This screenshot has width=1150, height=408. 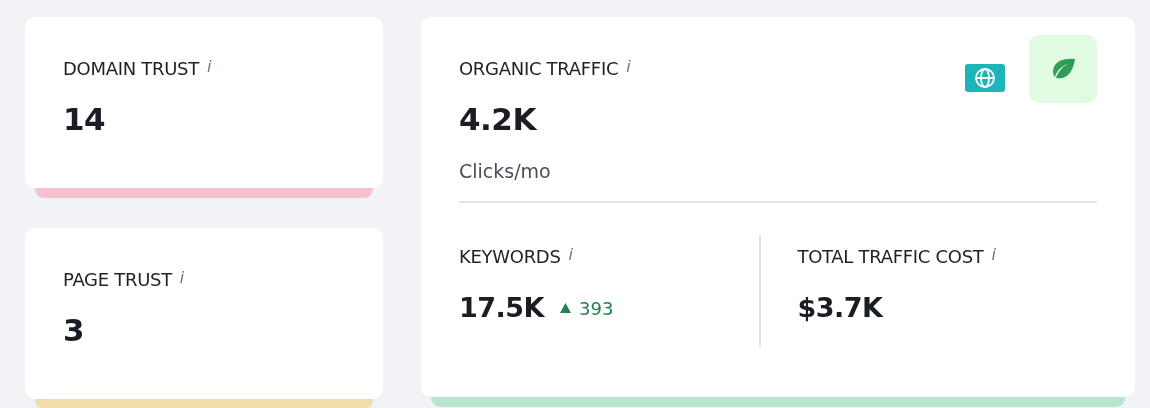 What do you see at coordinates (117, 280) in the screenshot?
I see `metric-label: PAGE TRUST` at bounding box center [117, 280].